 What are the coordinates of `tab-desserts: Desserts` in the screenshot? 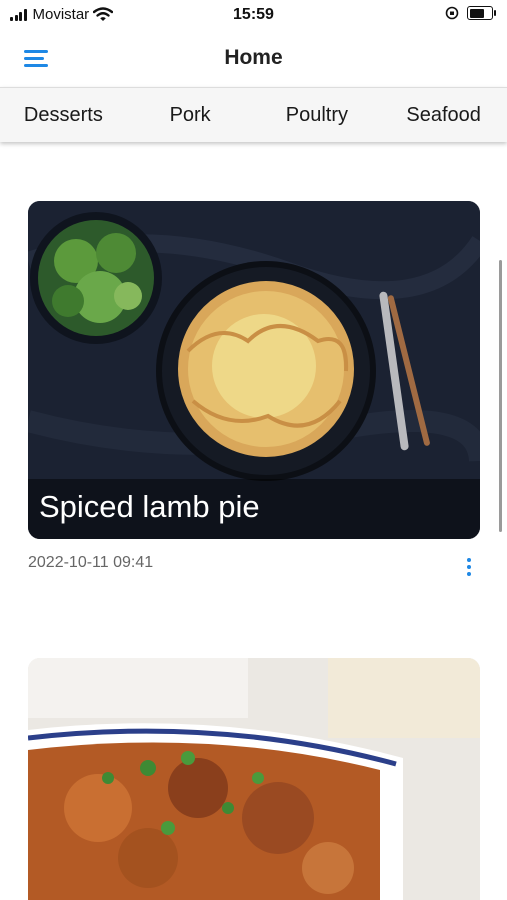 It's located at (63, 115).